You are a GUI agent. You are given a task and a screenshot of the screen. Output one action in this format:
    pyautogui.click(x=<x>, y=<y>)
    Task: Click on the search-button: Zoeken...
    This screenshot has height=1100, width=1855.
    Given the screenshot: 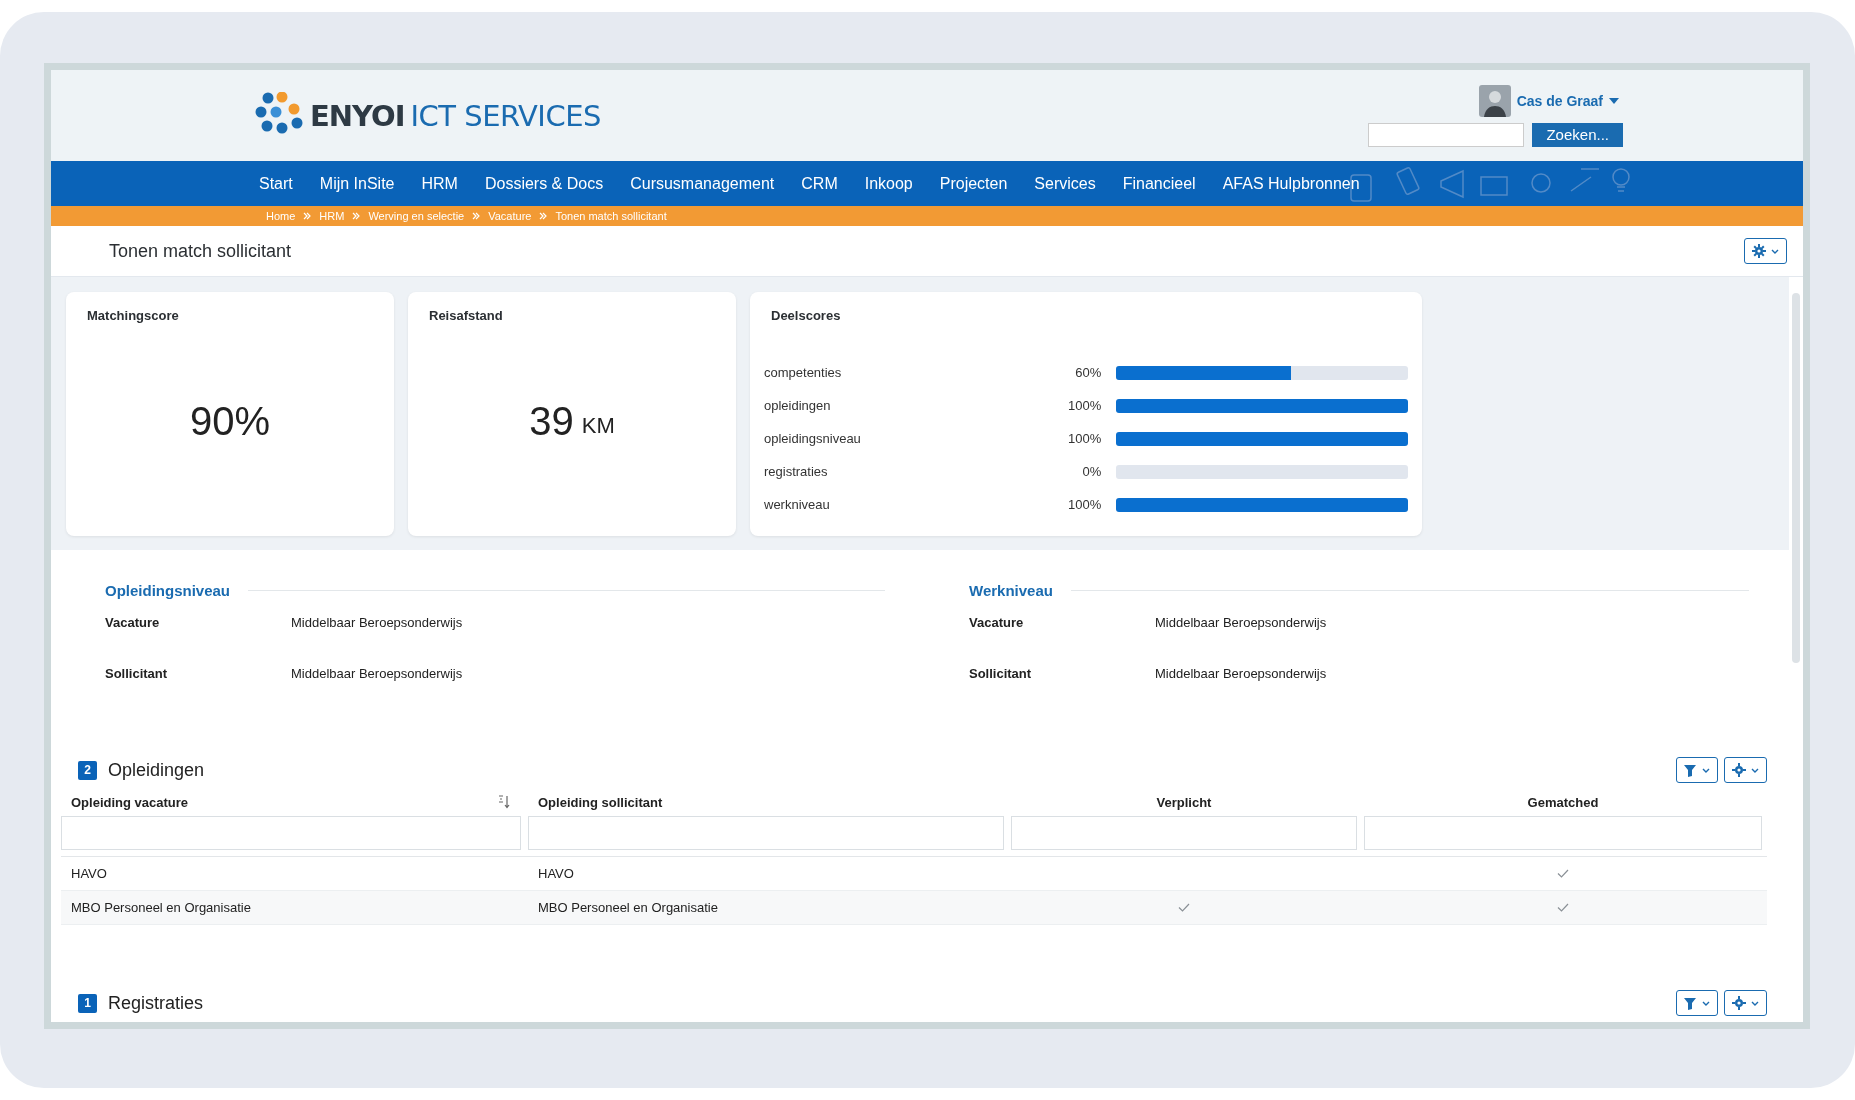 What is the action you would take?
    pyautogui.click(x=1577, y=134)
    